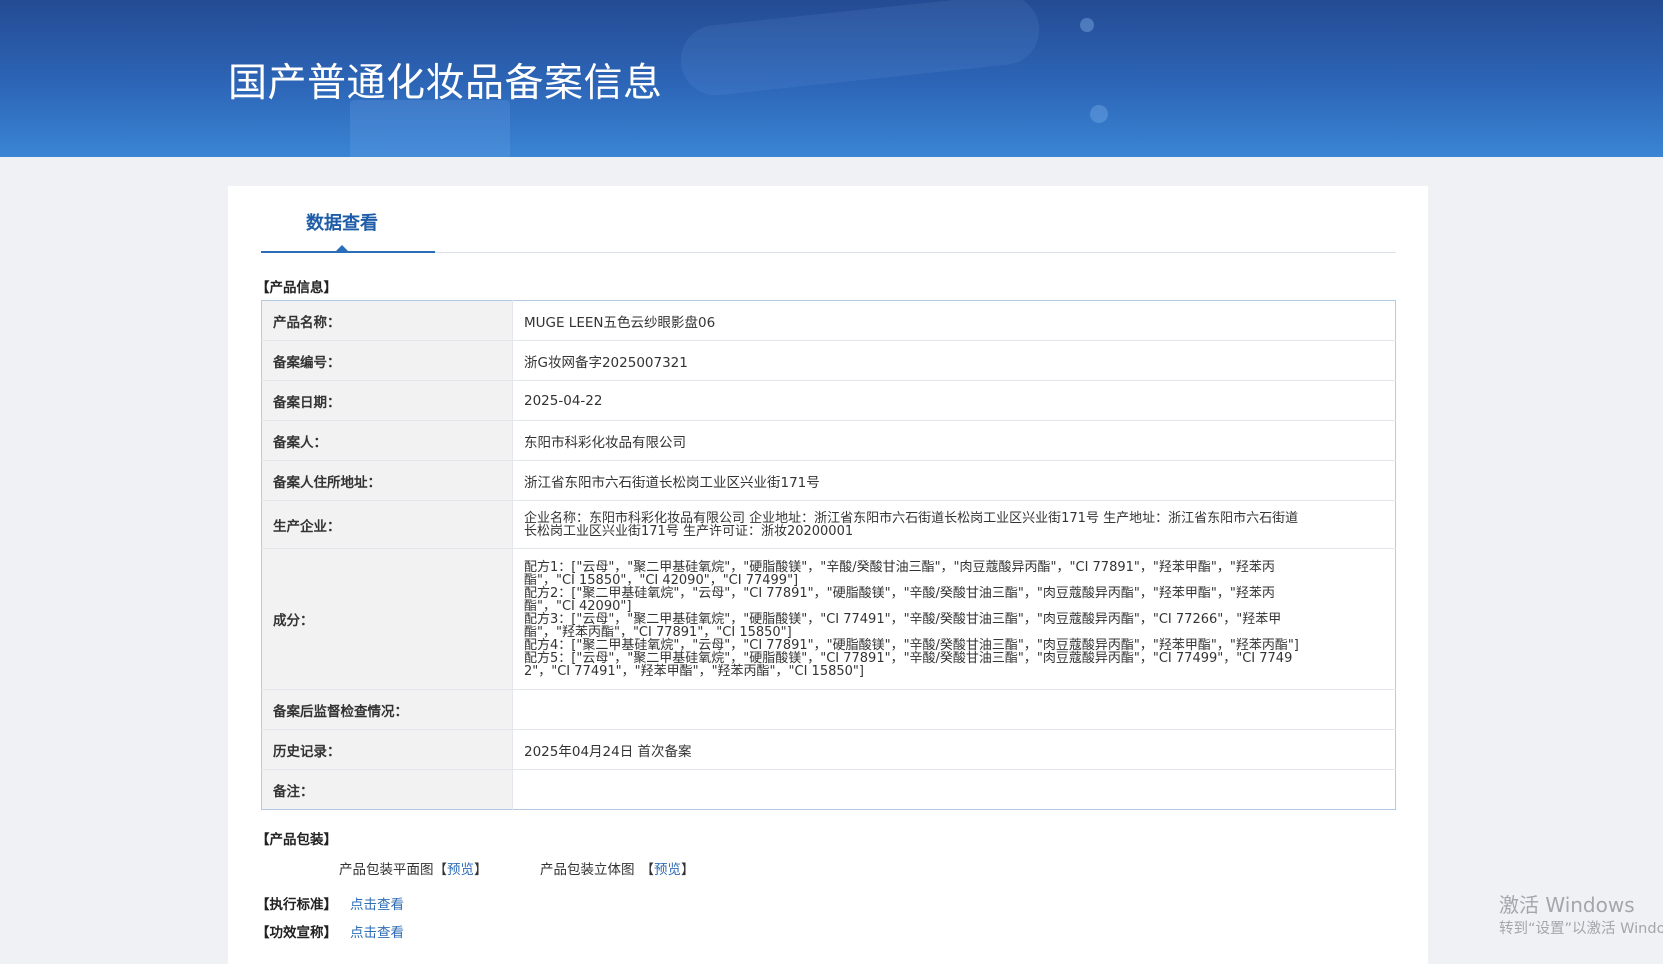 This screenshot has width=1663, height=964. Describe the element at coordinates (386, 870) in the screenshot. I see `packaging-flat-label: 产品包装平面图` at that location.